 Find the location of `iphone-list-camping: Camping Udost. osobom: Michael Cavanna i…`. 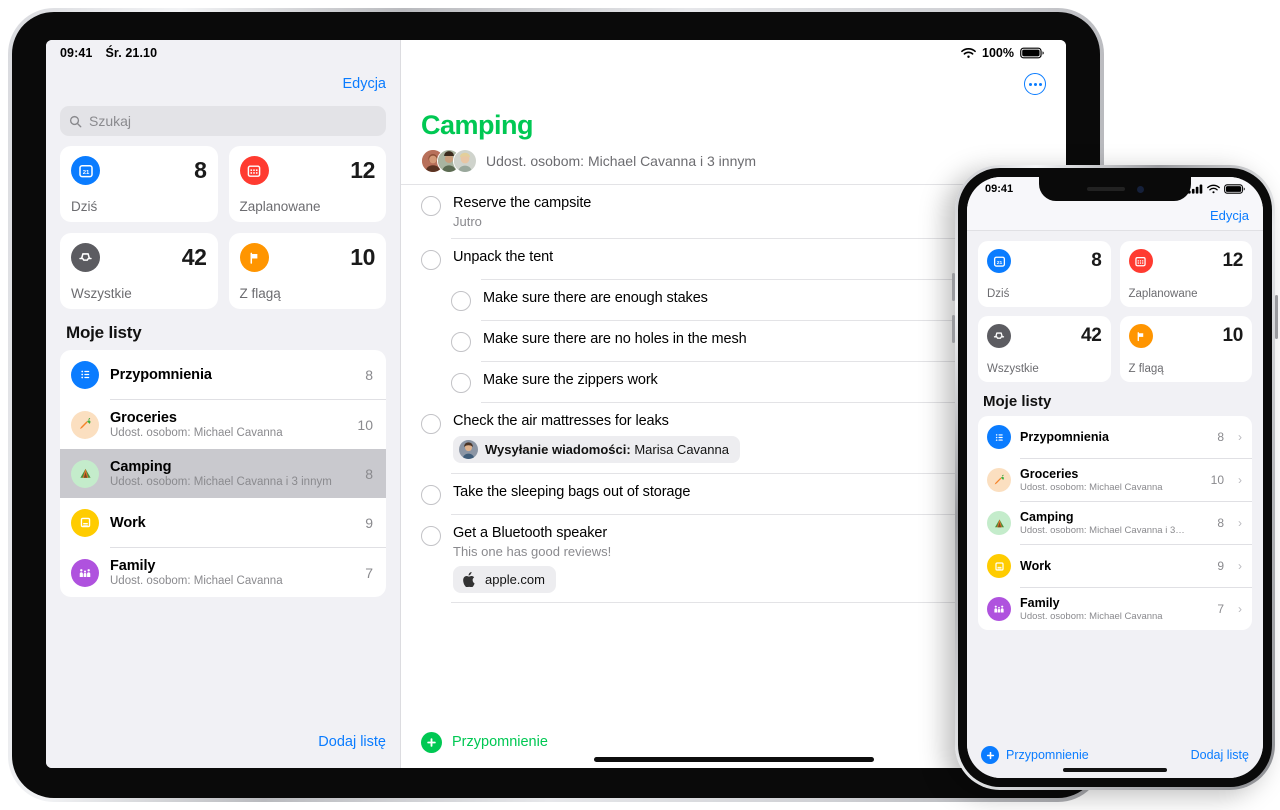

iphone-list-camping: Camping Udost. osobom: Michael Cavanna i… is located at coordinates (1115, 523).